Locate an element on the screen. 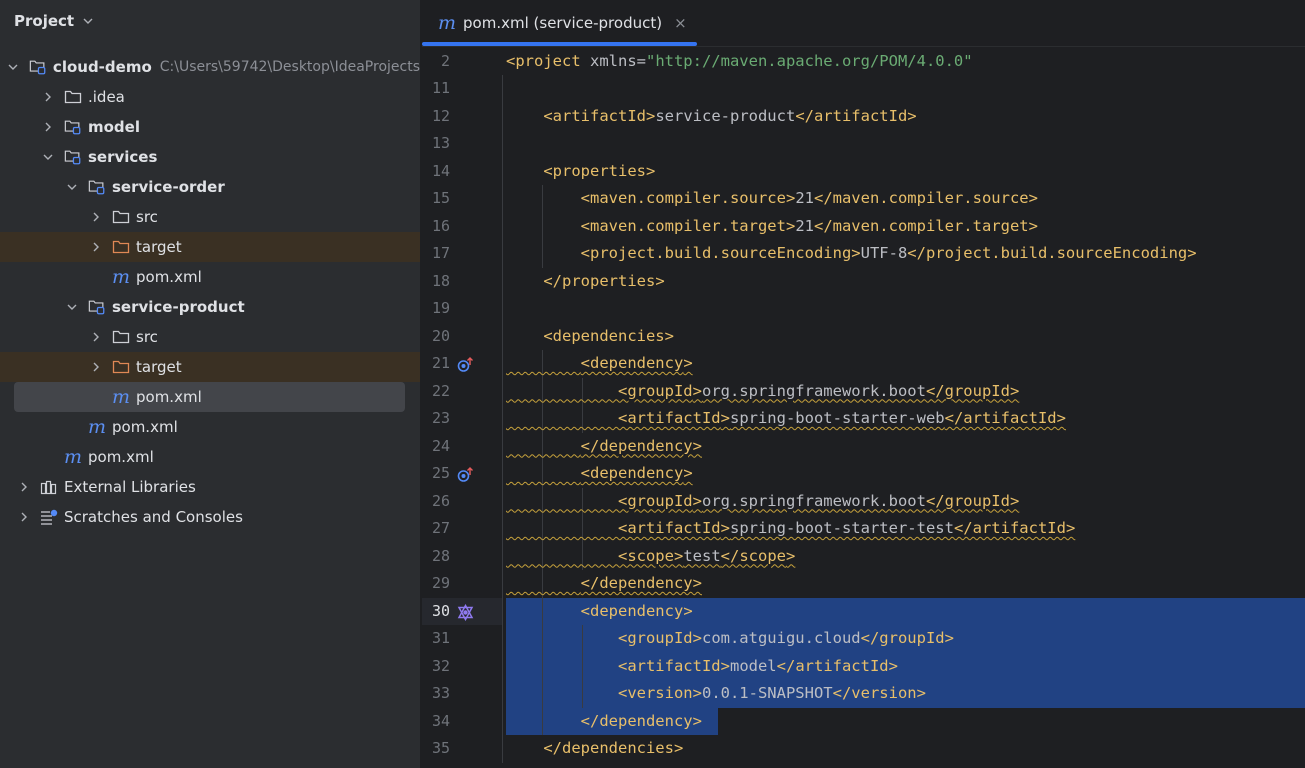 This screenshot has width=1305, height=768. gutter: 19 is located at coordinates (462, 309).